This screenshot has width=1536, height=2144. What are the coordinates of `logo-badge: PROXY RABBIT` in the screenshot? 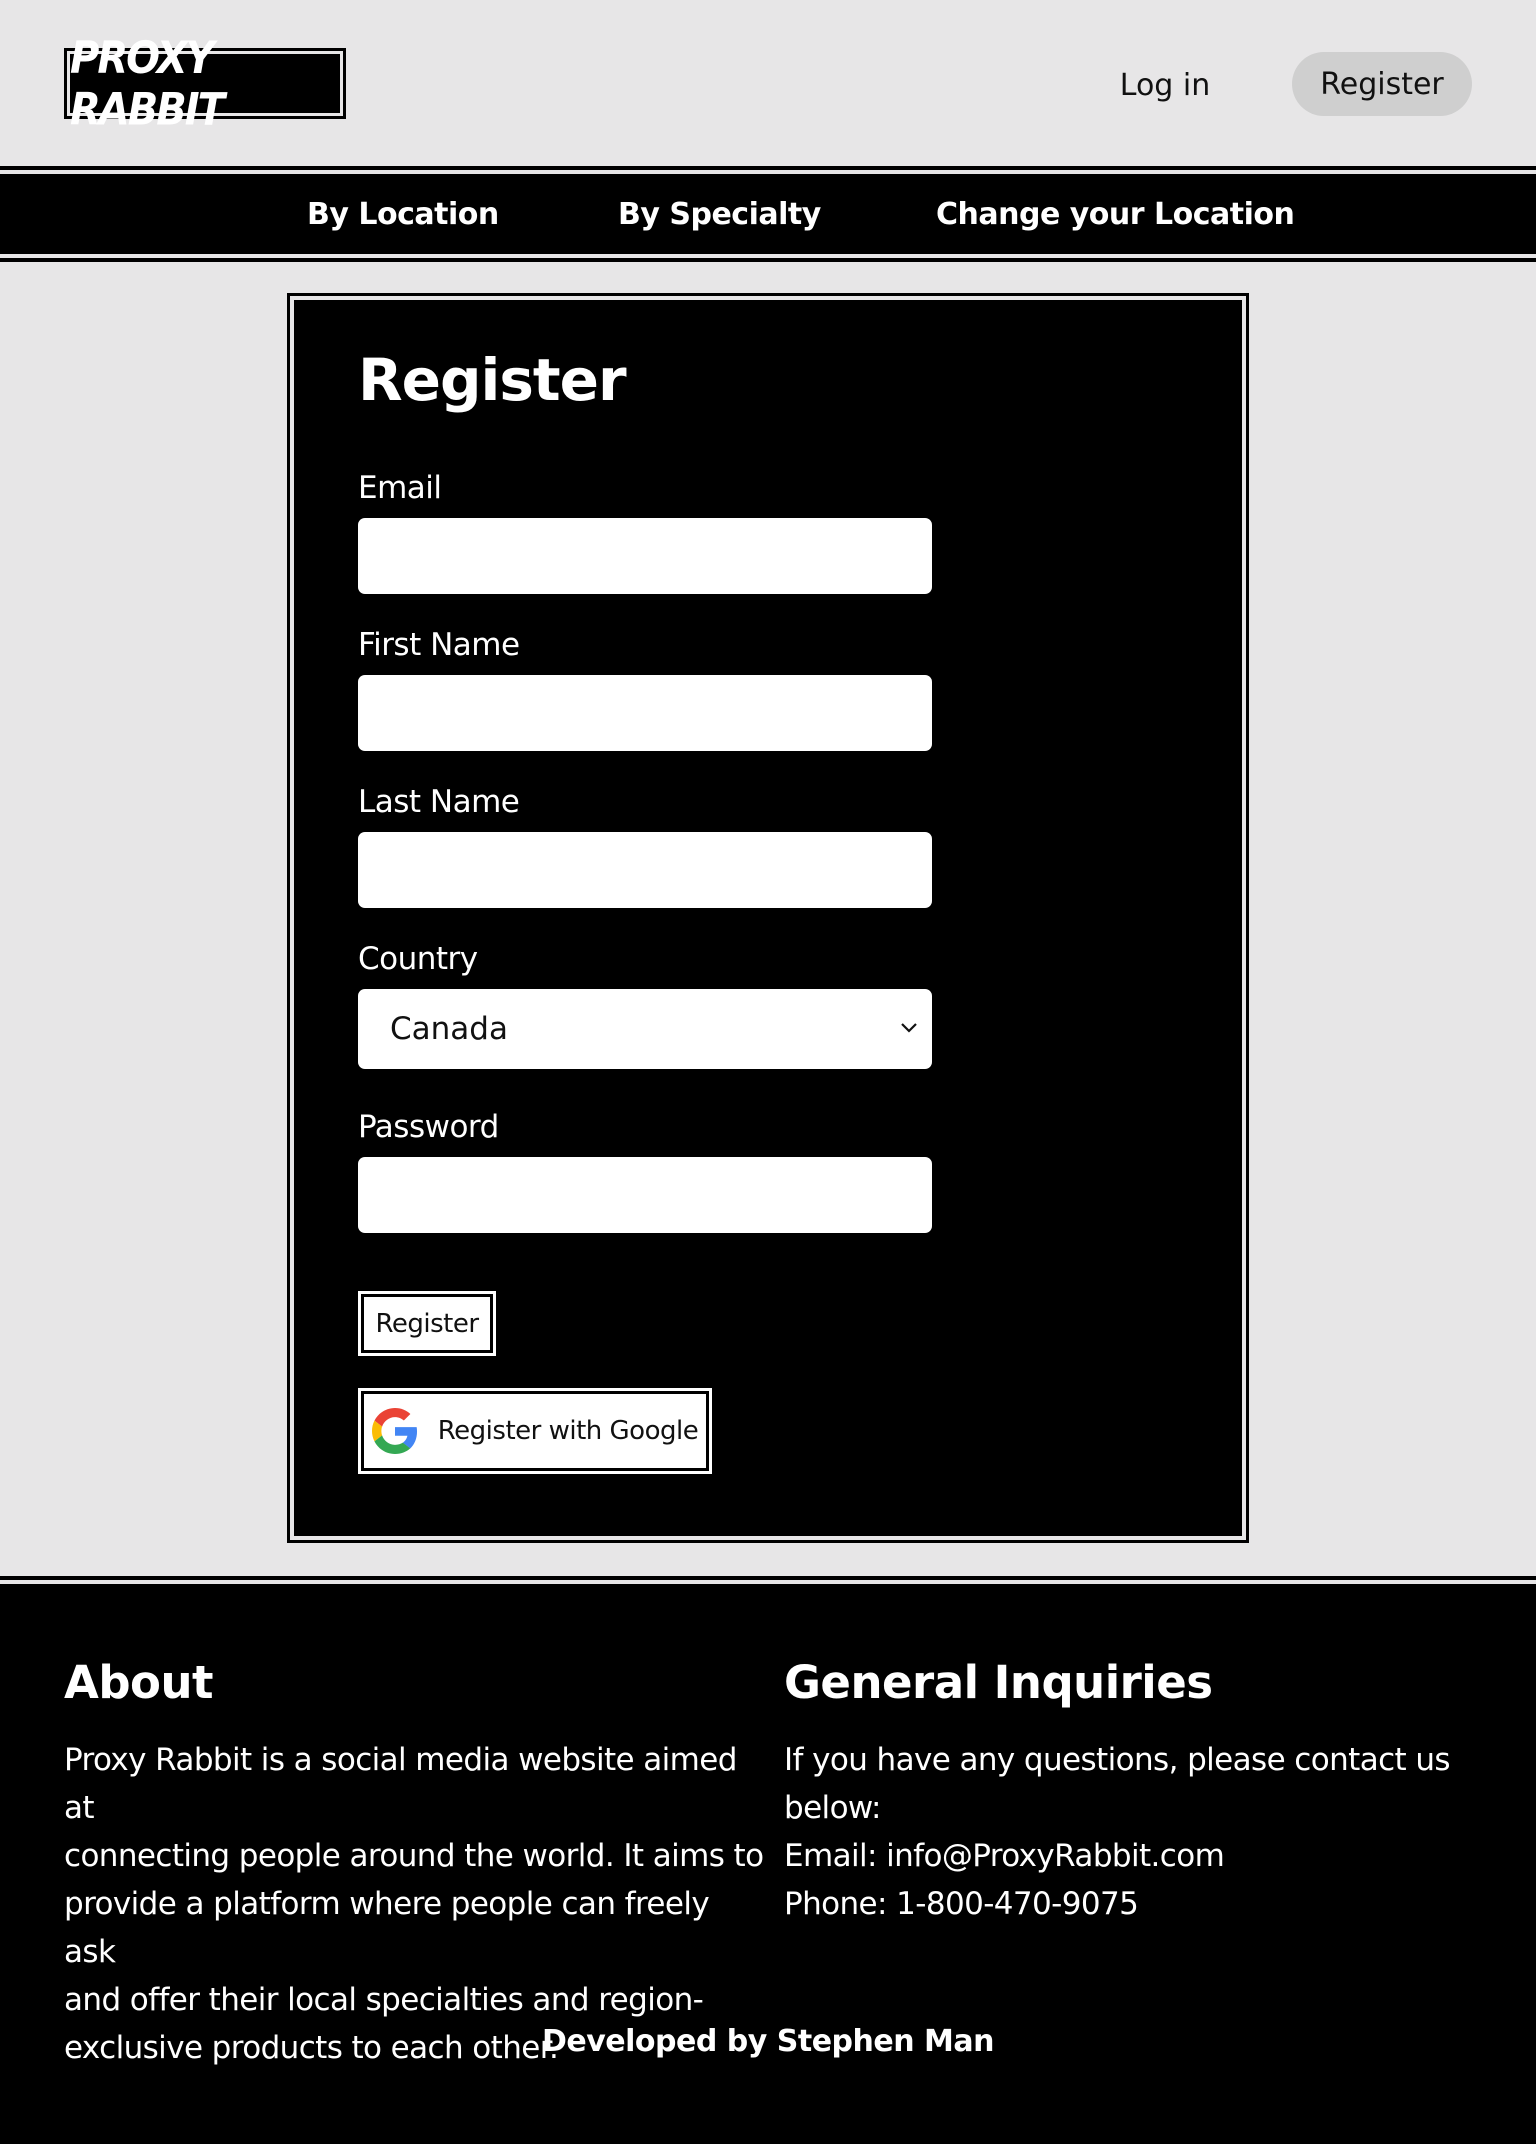 It's located at (205, 83).